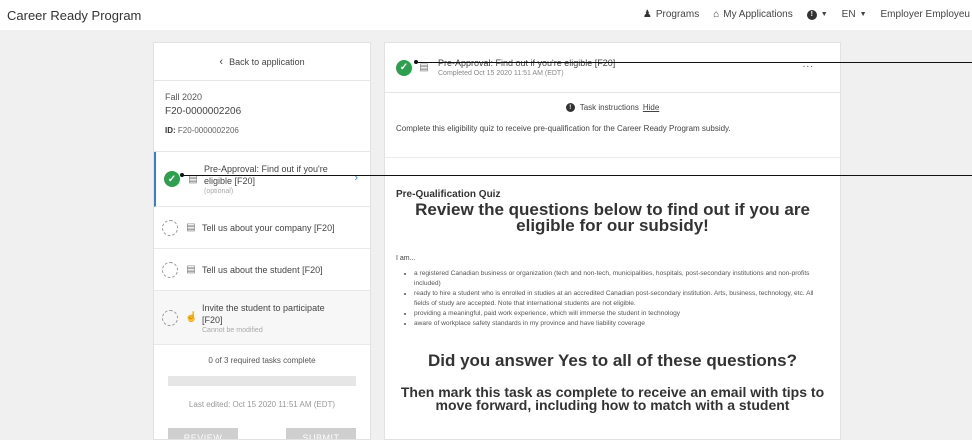 This screenshot has height=440, width=972. I want to click on user-menu: Employer Employeu, so click(925, 14).